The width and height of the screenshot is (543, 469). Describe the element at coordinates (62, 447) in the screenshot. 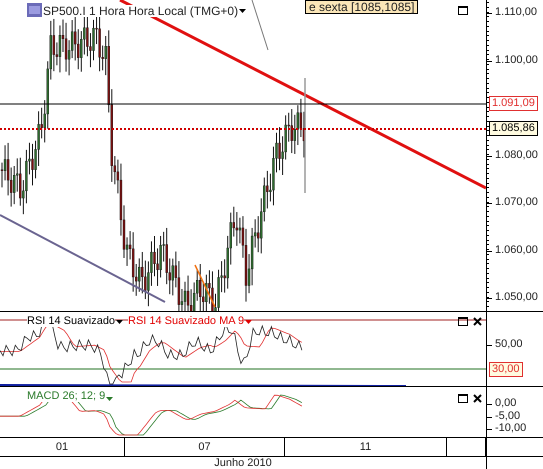

I see `date-label: 01` at that location.